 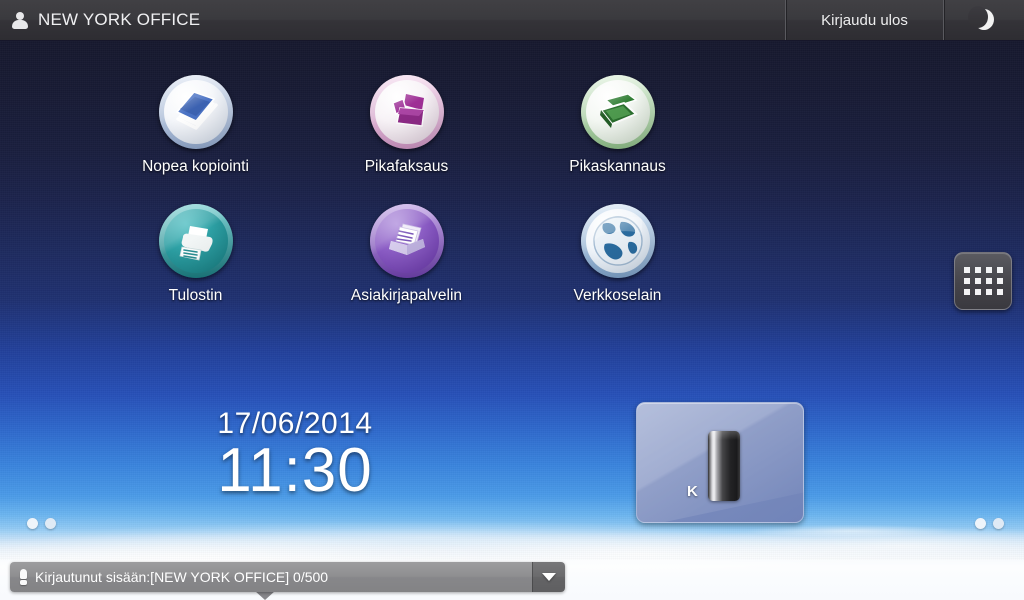 I want to click on document-server-icon, so click(x=406, y=241).